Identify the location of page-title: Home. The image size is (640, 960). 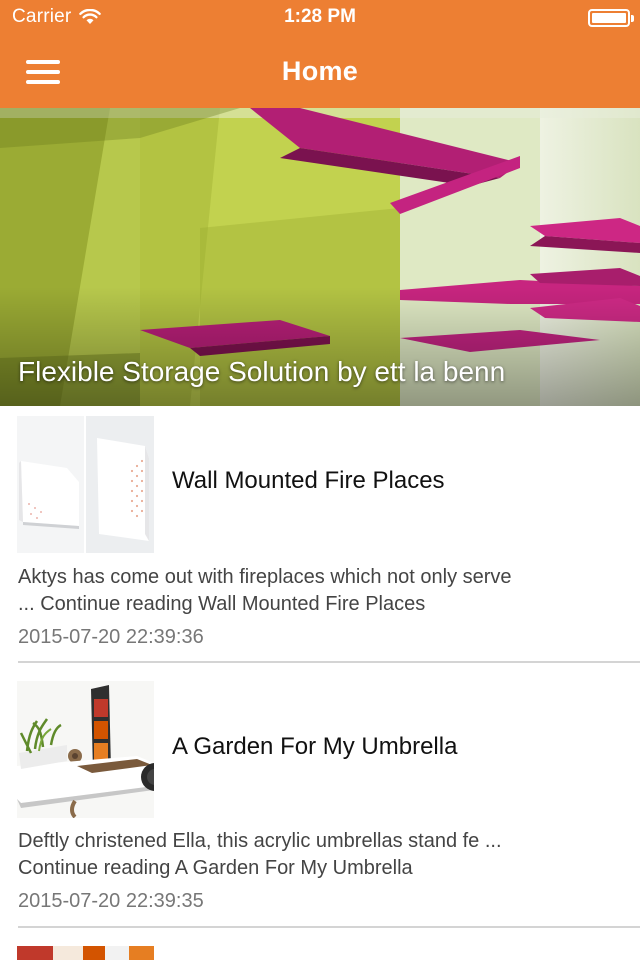
(320, 71).